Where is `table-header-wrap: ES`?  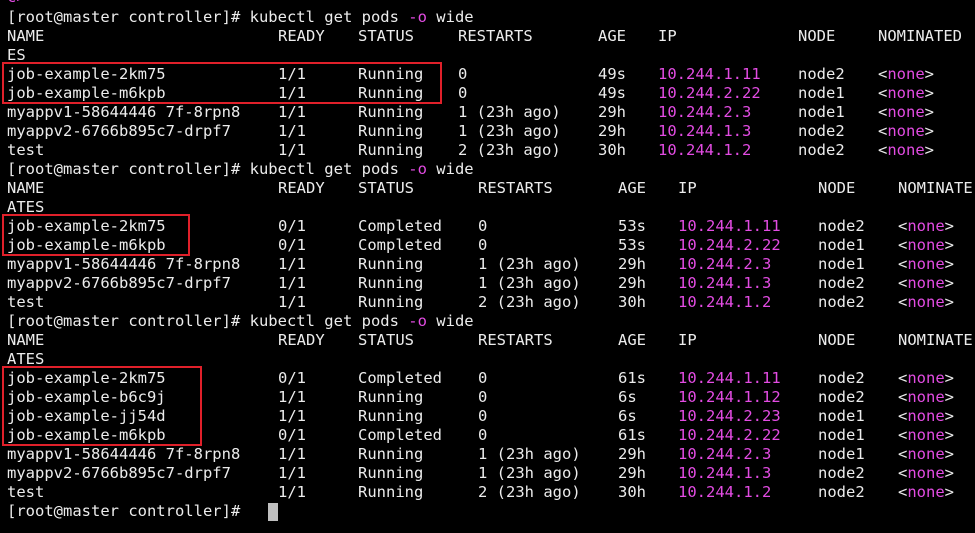
table-header-wrap: ES is located at coordinates (16, 55).